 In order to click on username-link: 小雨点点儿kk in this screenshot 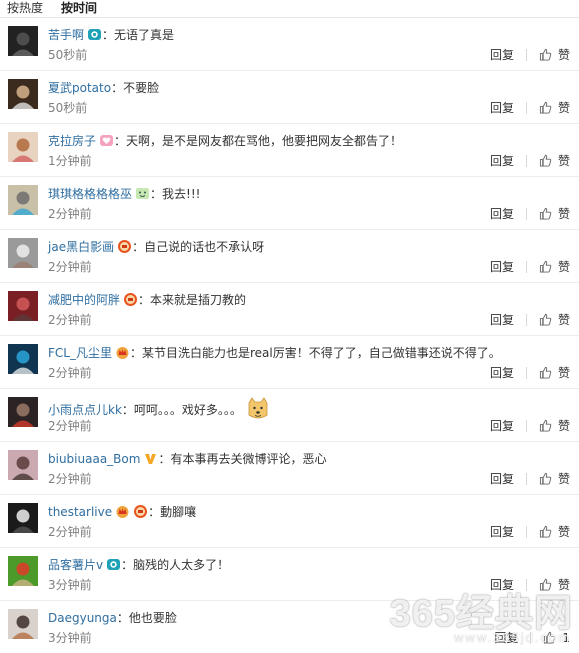, I will do `click(85, 410)`.